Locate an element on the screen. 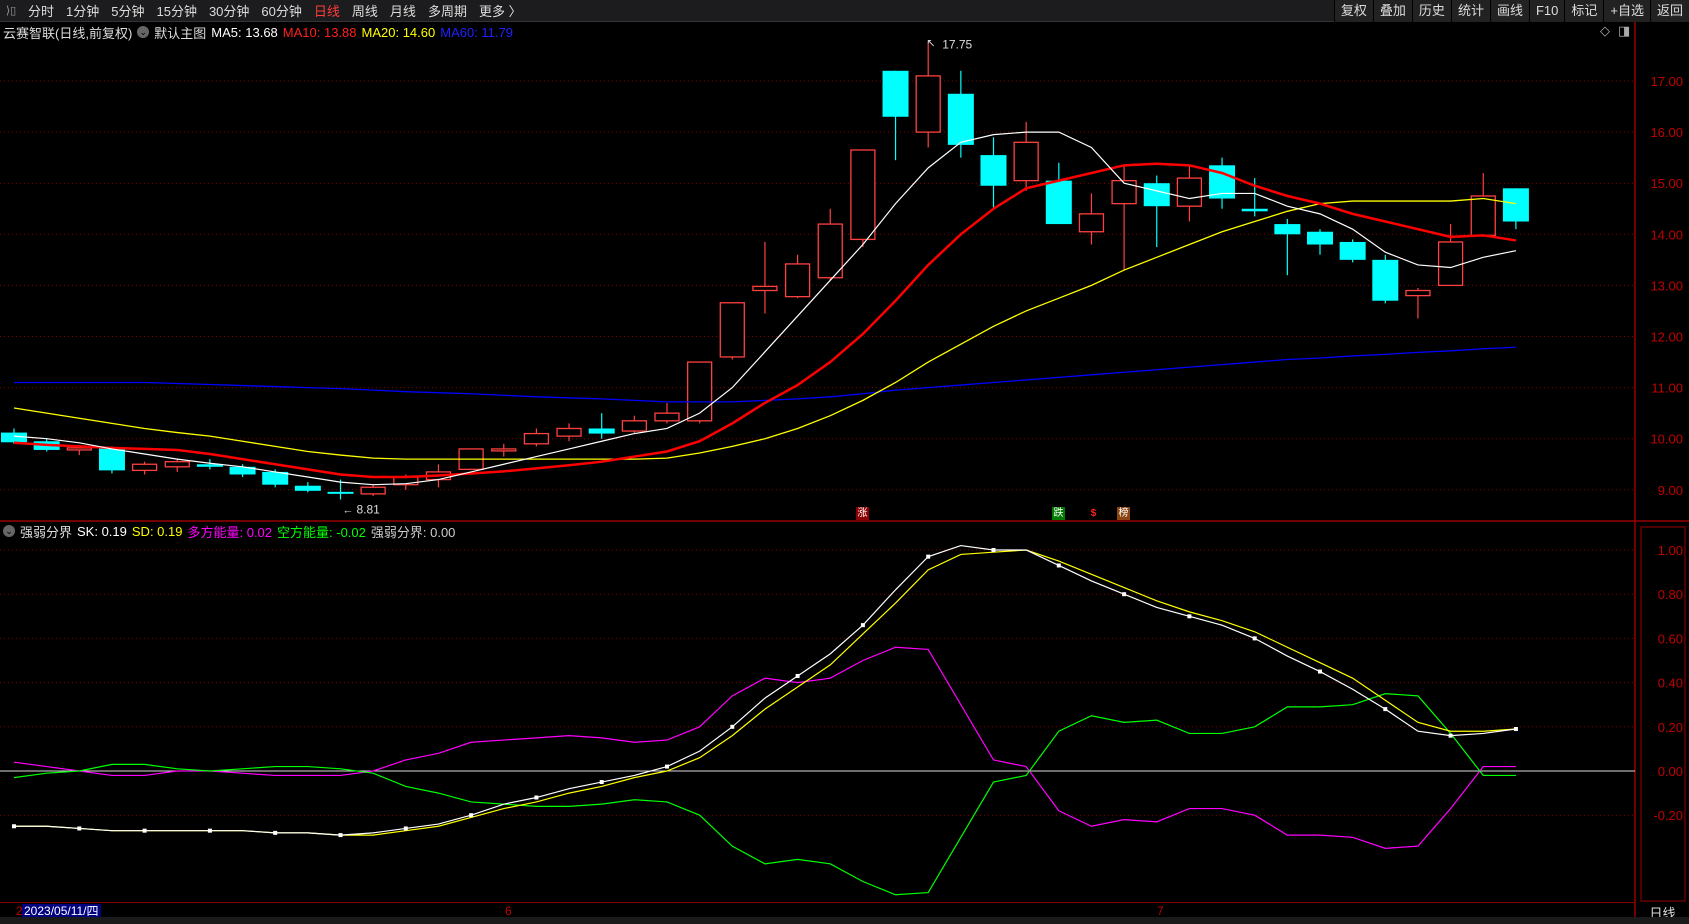 The height and width of the screenshot is (924, 1689). indicator-tick-label: 1.00 is located at coordinates (1670, 550).